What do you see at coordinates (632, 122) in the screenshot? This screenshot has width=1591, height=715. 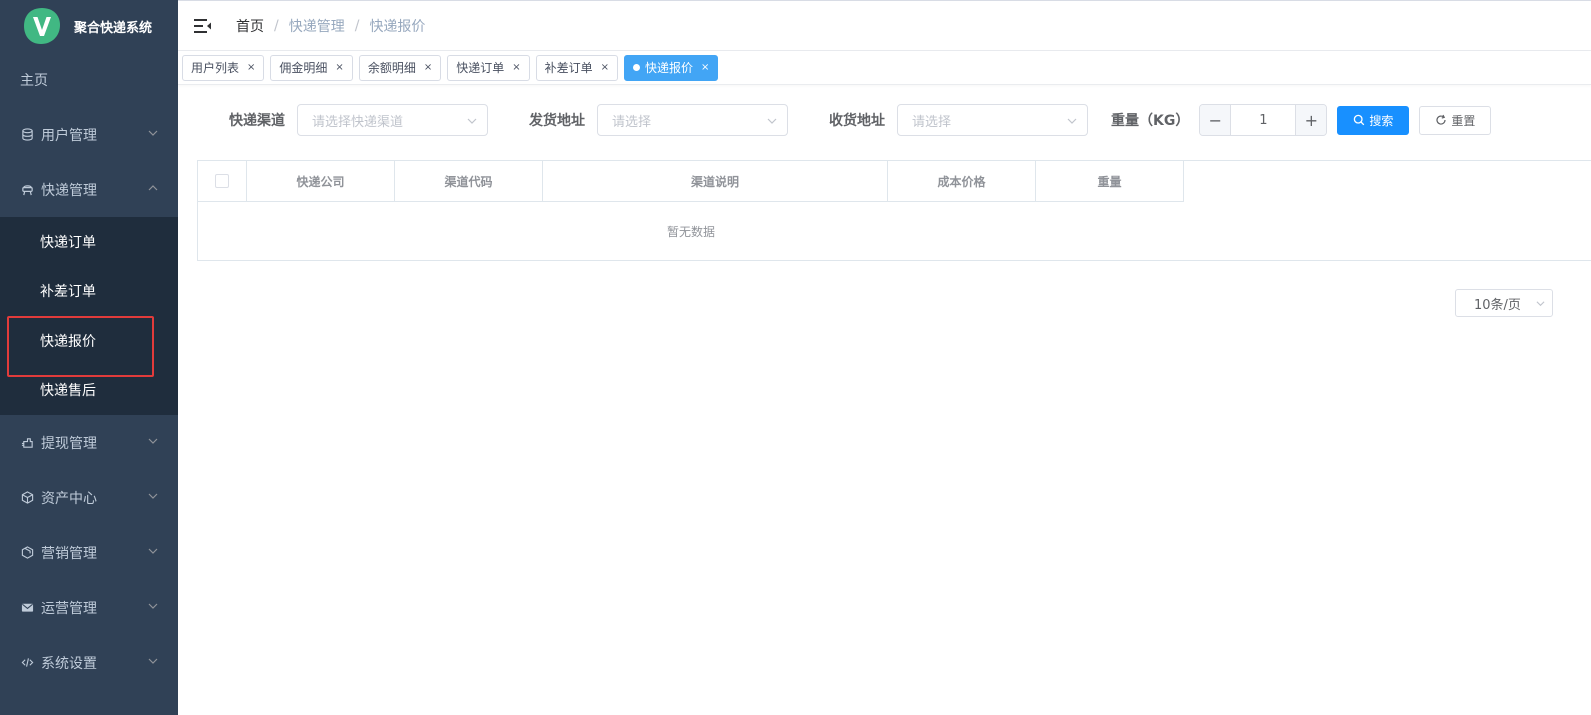 I see `from-address-placeholder: 请选择` at bounding box center [632, 122].